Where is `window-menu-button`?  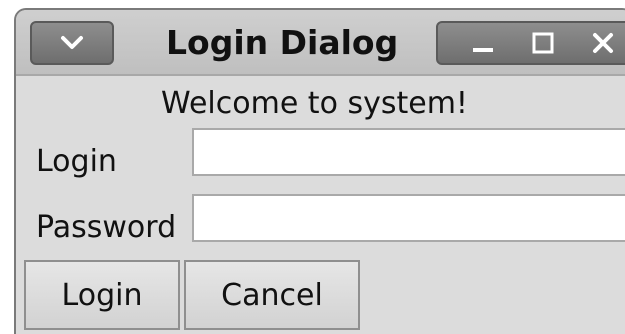
window-menu-button is located at coordinates (72, 43).